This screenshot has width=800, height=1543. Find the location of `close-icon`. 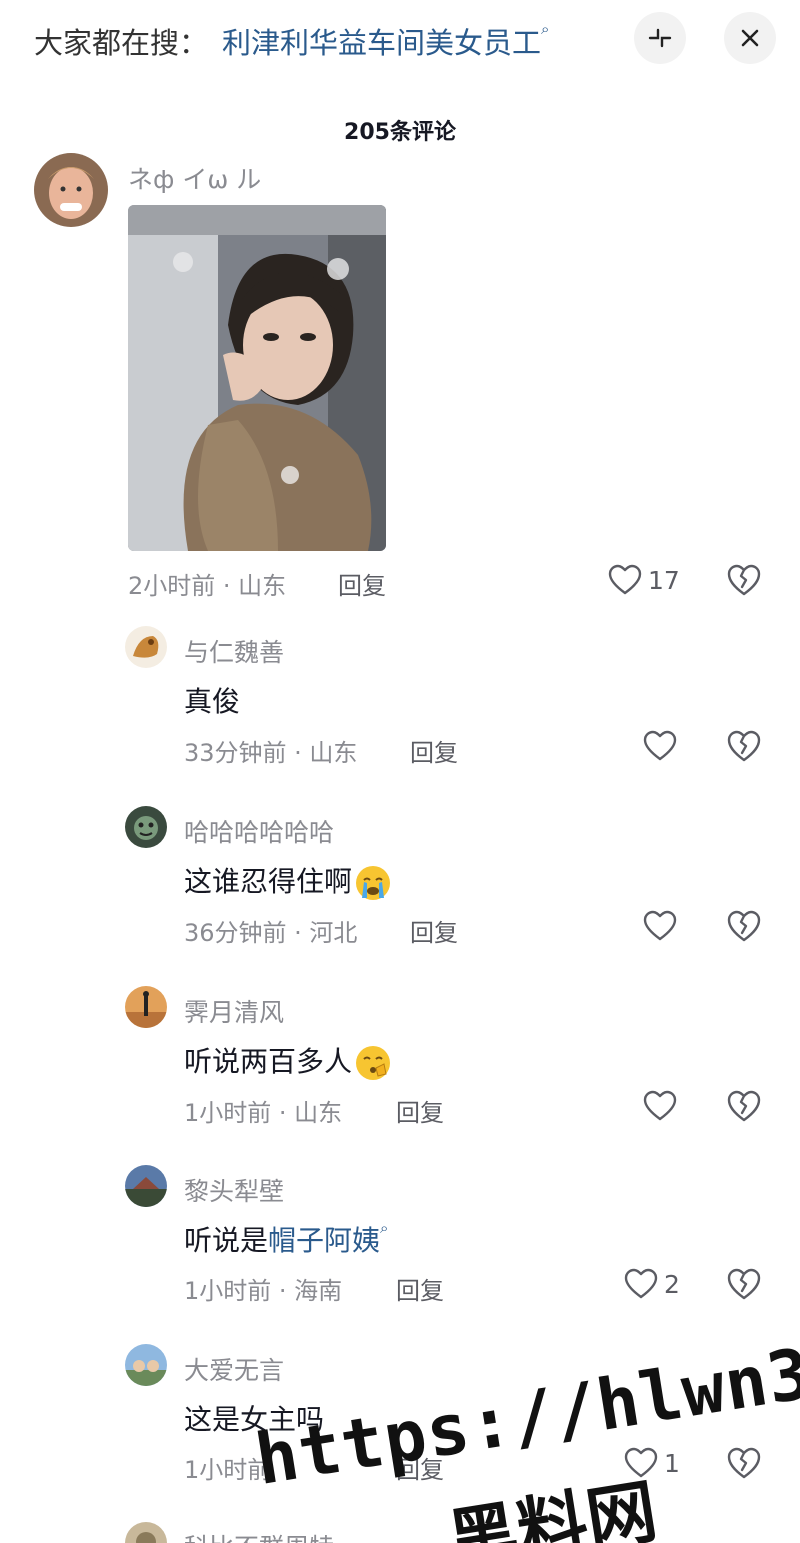

close-icon is located at coordinates (750, 38).